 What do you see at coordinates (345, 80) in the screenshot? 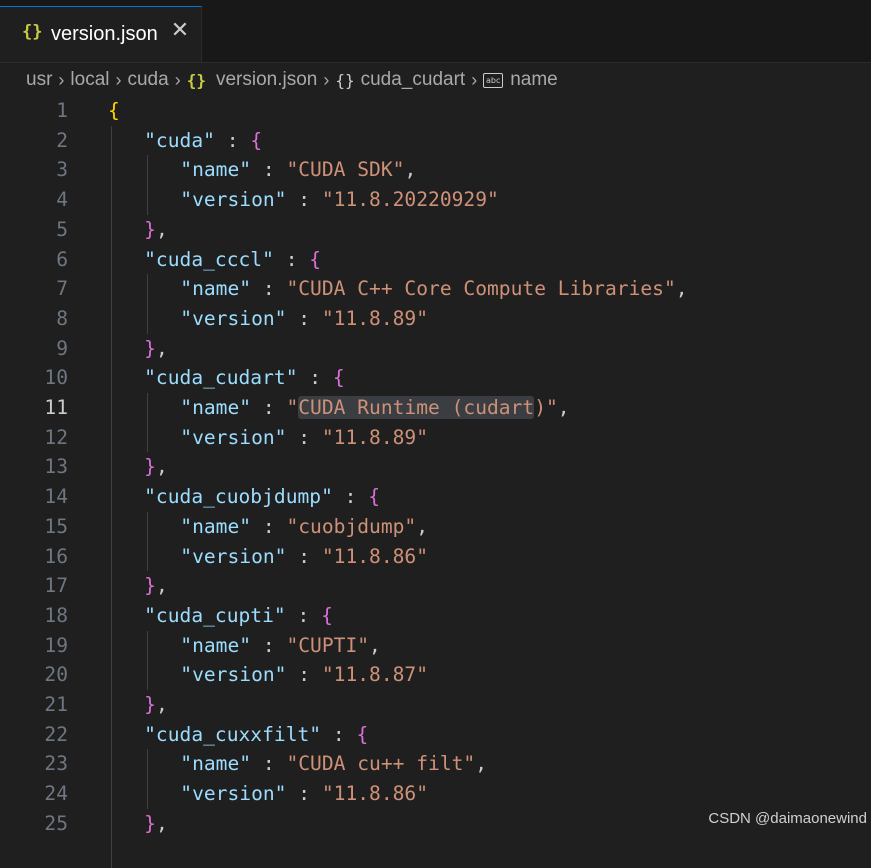
I see `object-icon: {}` at bounding box center [345, 80].